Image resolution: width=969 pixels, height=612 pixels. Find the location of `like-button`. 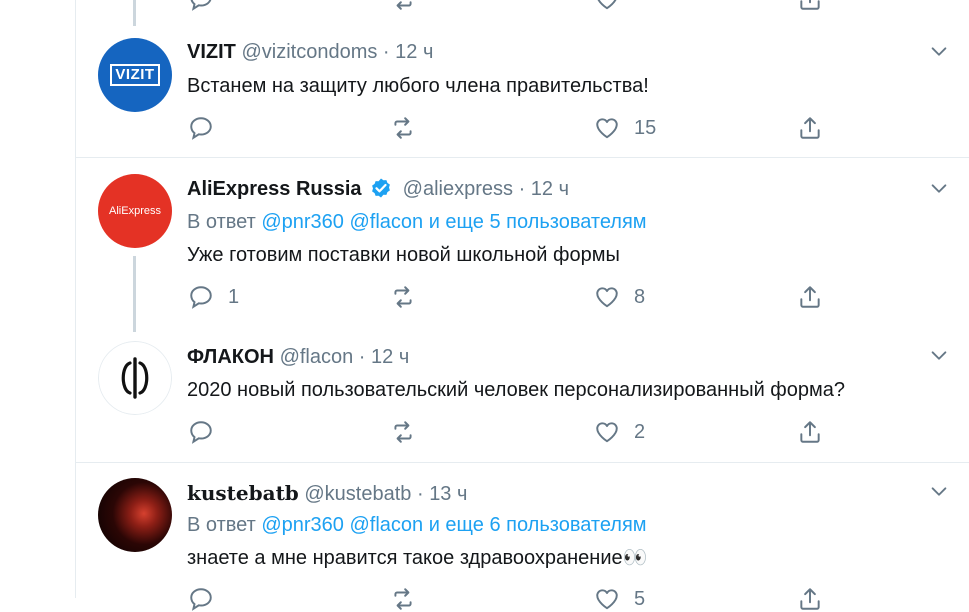

like-button is located at coordinates (607, 6).